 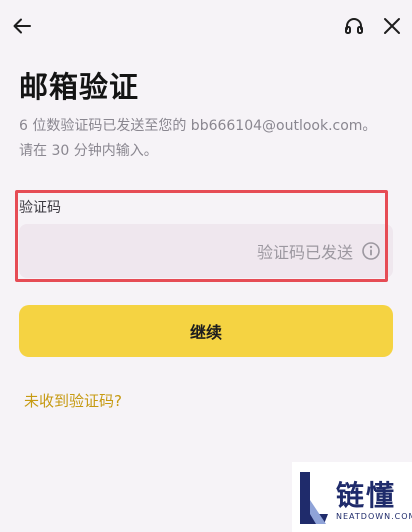 I want to click on neatdown-logo-icon, so click(x=314, y=498).